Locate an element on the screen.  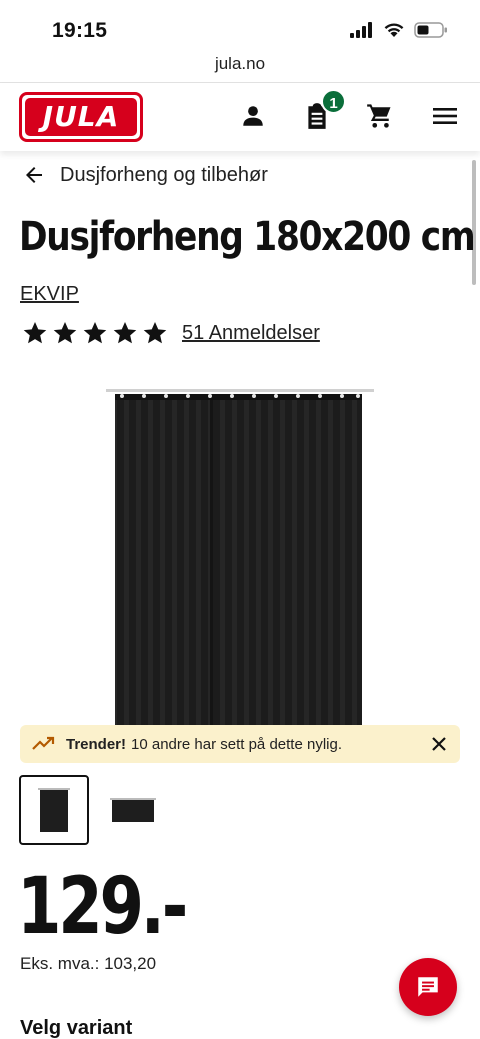
chat-bubble-icon is located at coordinates (428, 987).